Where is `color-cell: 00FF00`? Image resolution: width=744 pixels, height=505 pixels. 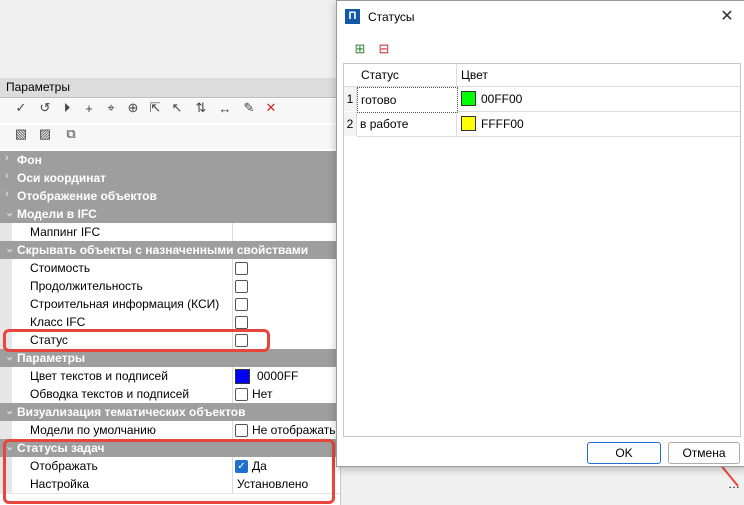 color-cell: 00FF00 is located at coordinates (598, 99).